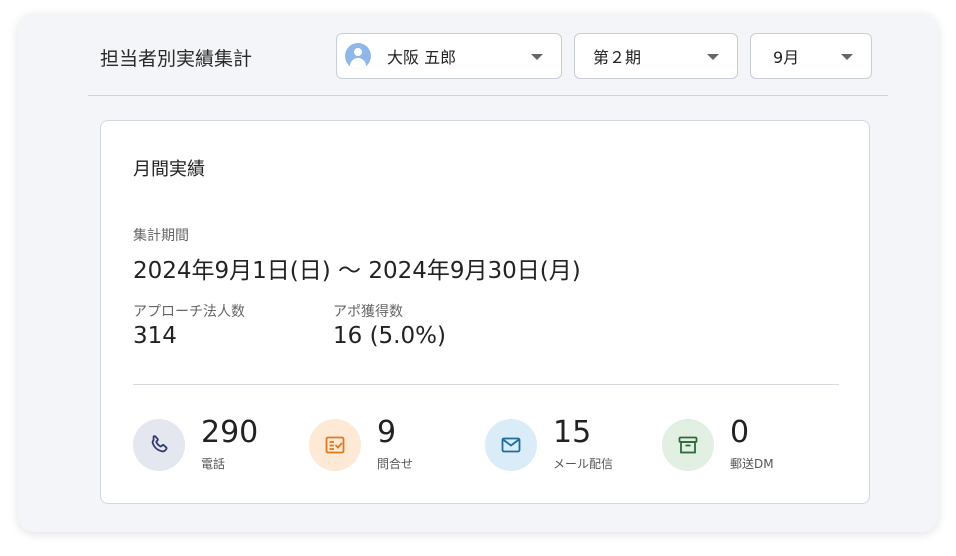 The width and height of the screenshot is (956, 556). I want to click on period-label: 集計期間, so click(161, 236).